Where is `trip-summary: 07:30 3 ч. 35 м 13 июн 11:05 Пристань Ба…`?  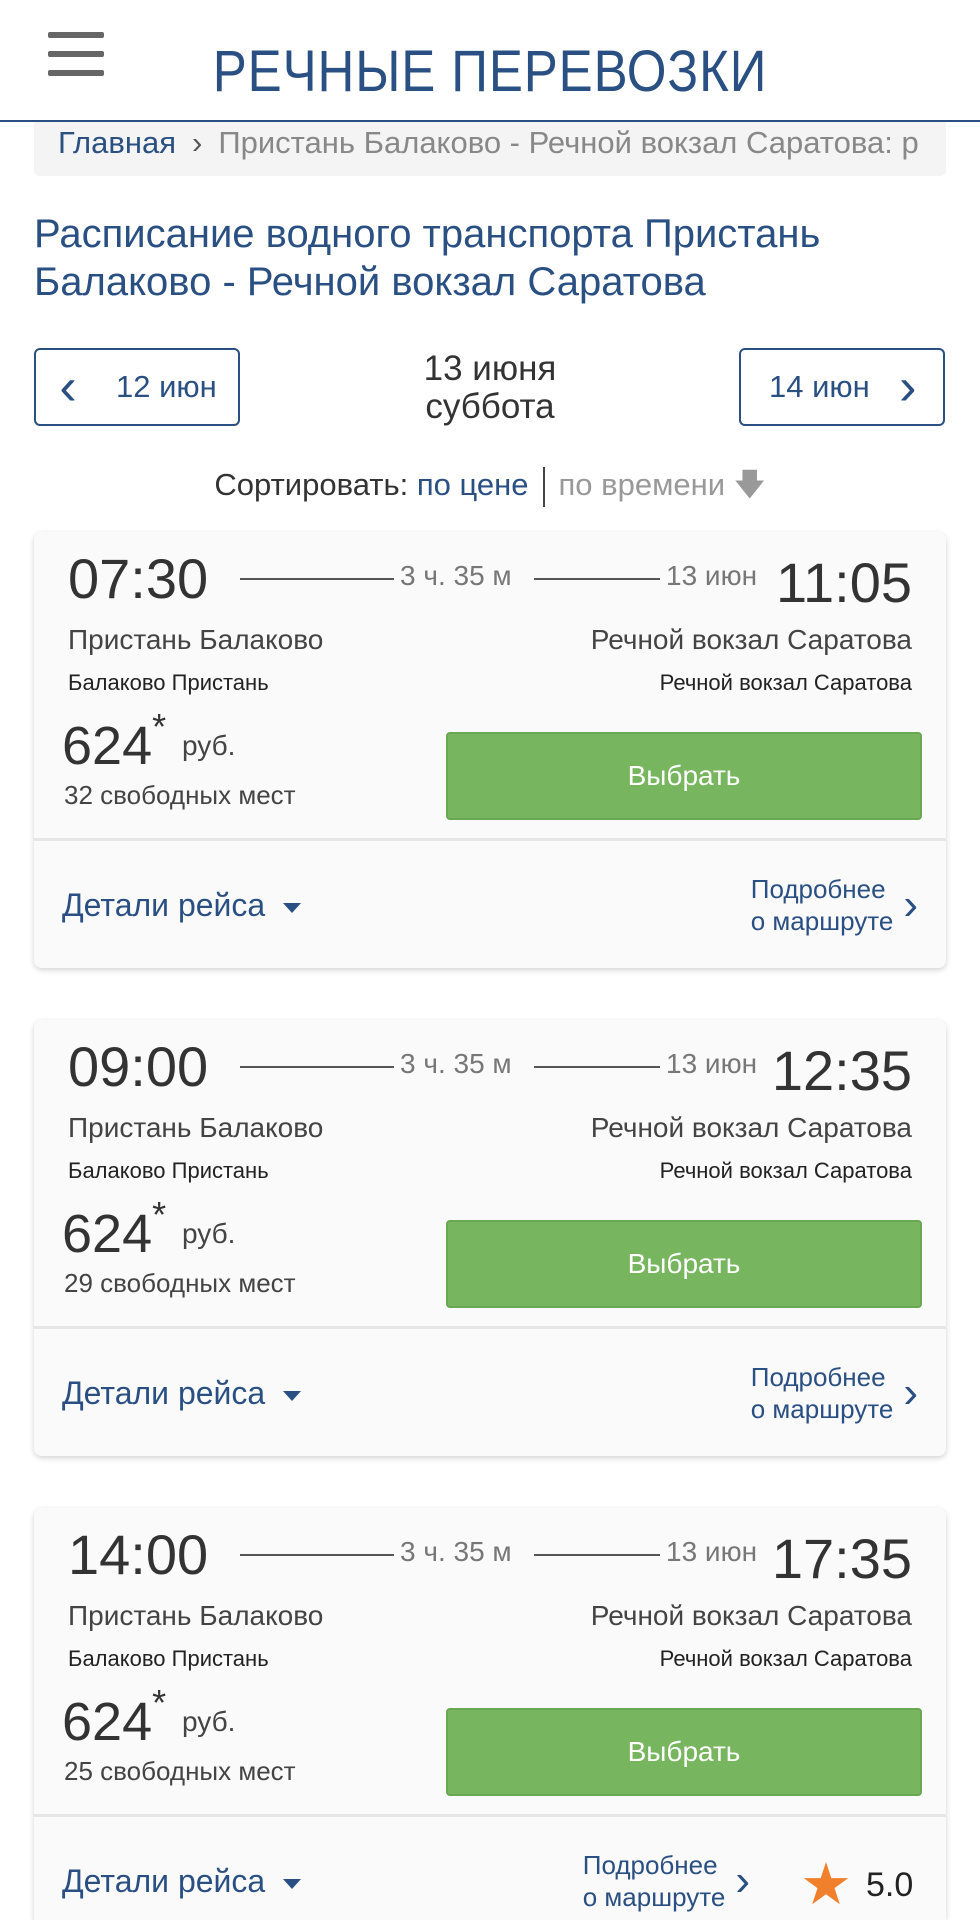 trip-summary: 07:30 3 ч. 35 м 13 июн 11:05 Пристань Ба… is located at coordinates (490, 685).